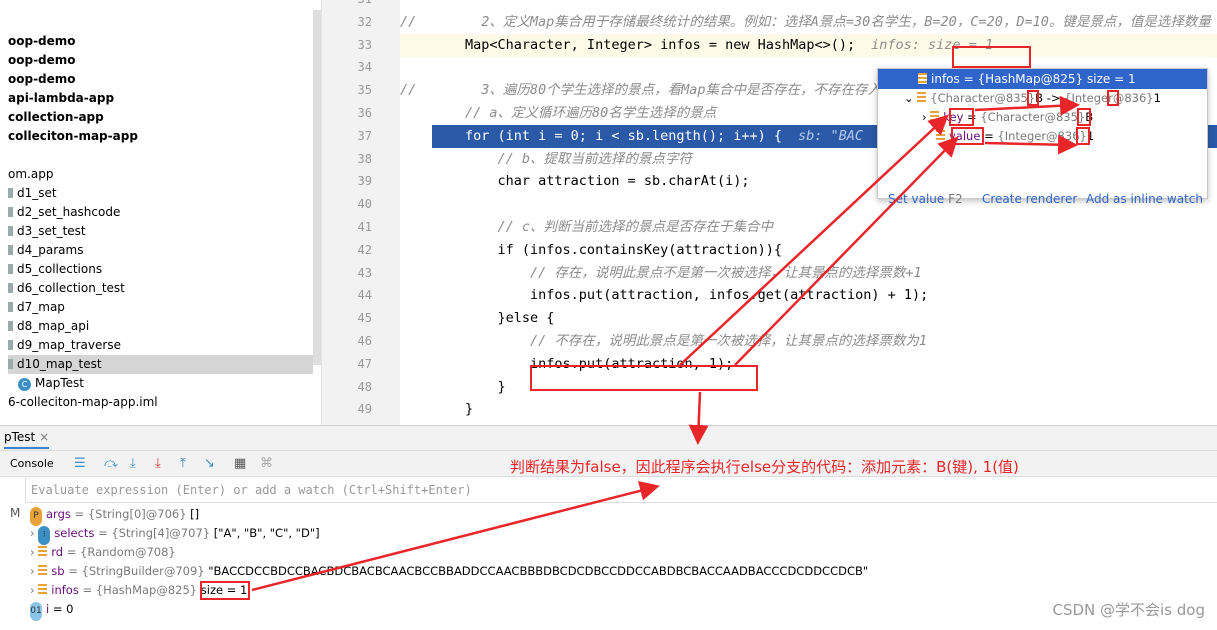  Describe the element at coordinates (846, 251) in the screenshot. I see `arrow-put-to-value` at that location.